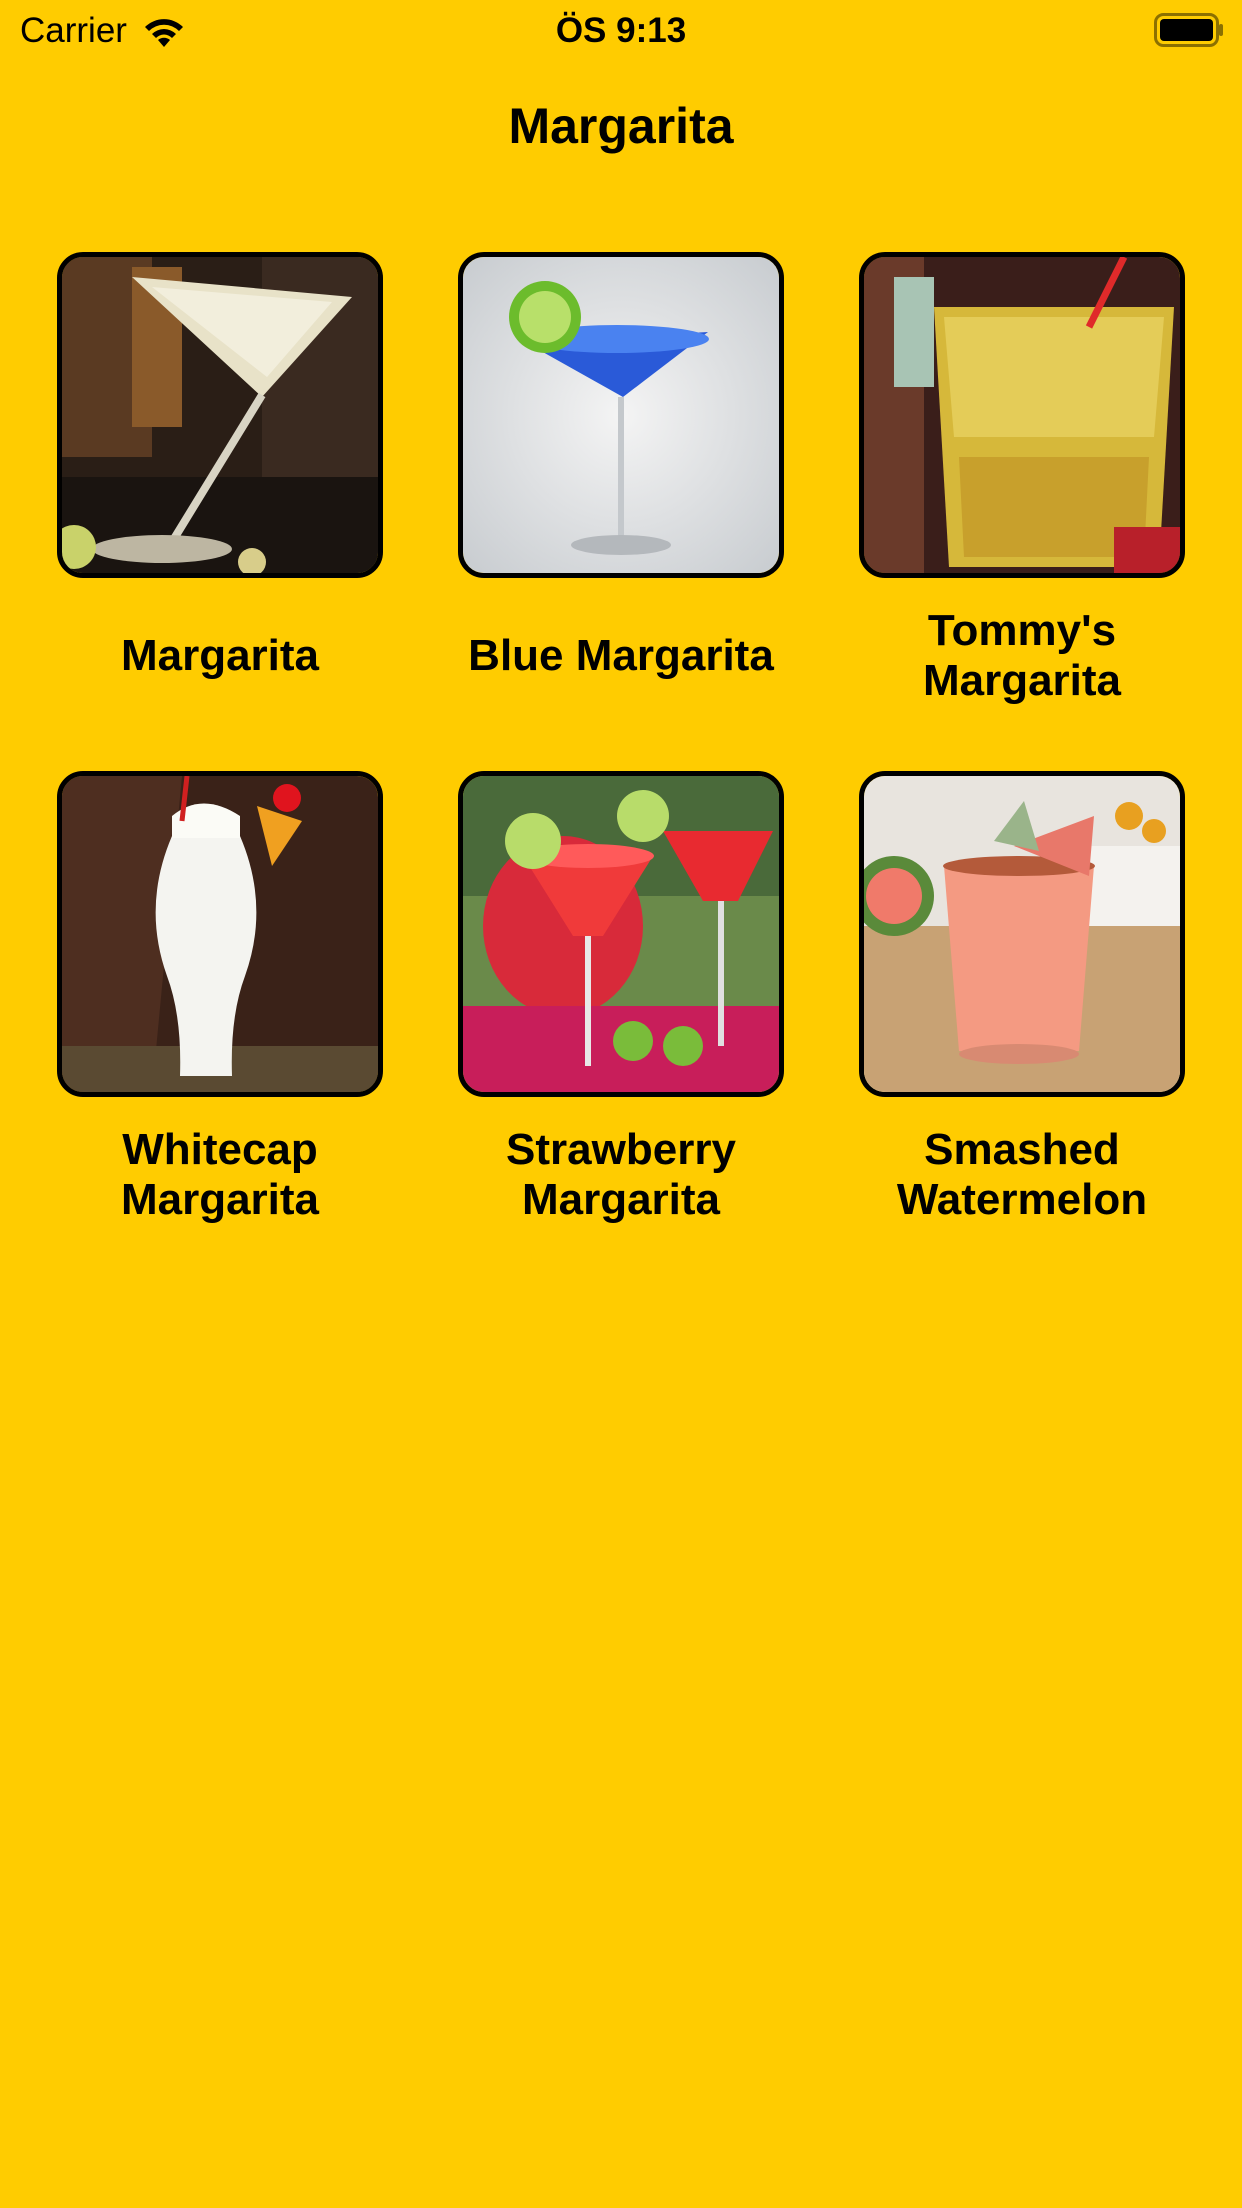 Image resolution: width=1242 pixels, height=2208 pixels. What do you see at coordinates (1189, 30) in the screenshot?
I see `battery-icon` at bounding box center [1189, 30].